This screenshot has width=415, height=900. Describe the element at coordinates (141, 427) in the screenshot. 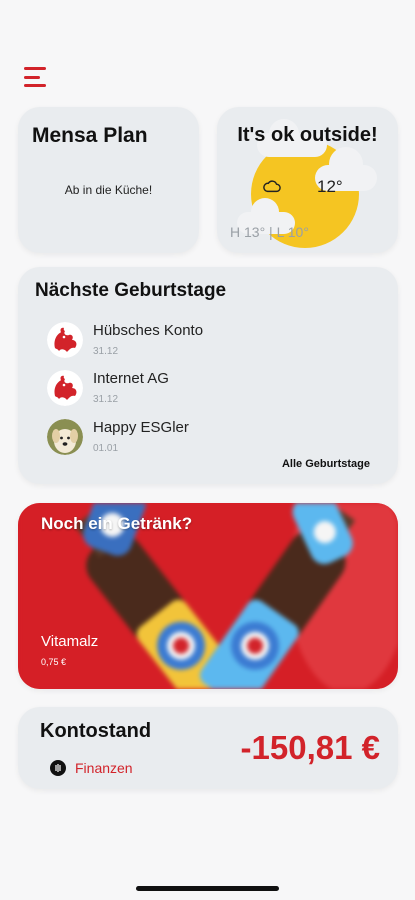

I see `birthday-name: Happy ESGler` at that location.